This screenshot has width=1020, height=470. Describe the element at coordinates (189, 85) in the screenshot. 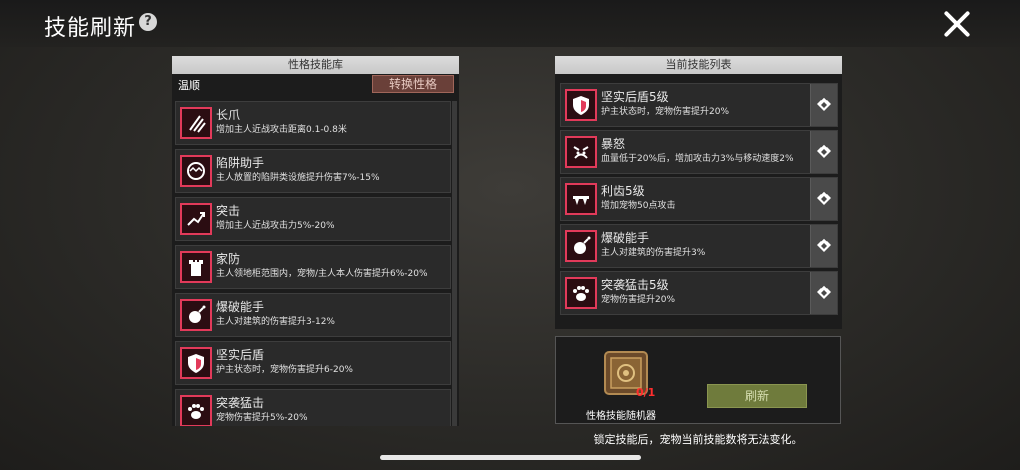

I see `personality-label: 温顺` at that location.